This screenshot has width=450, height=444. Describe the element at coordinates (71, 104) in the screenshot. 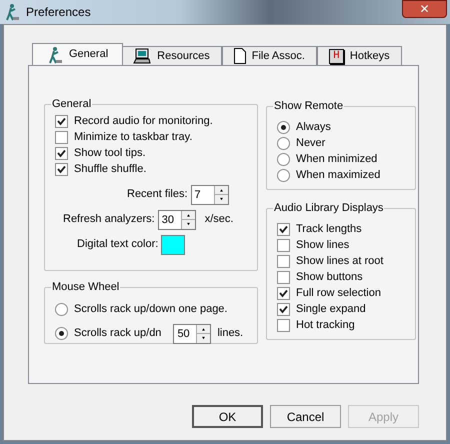

I see `group-title: General` at that location.